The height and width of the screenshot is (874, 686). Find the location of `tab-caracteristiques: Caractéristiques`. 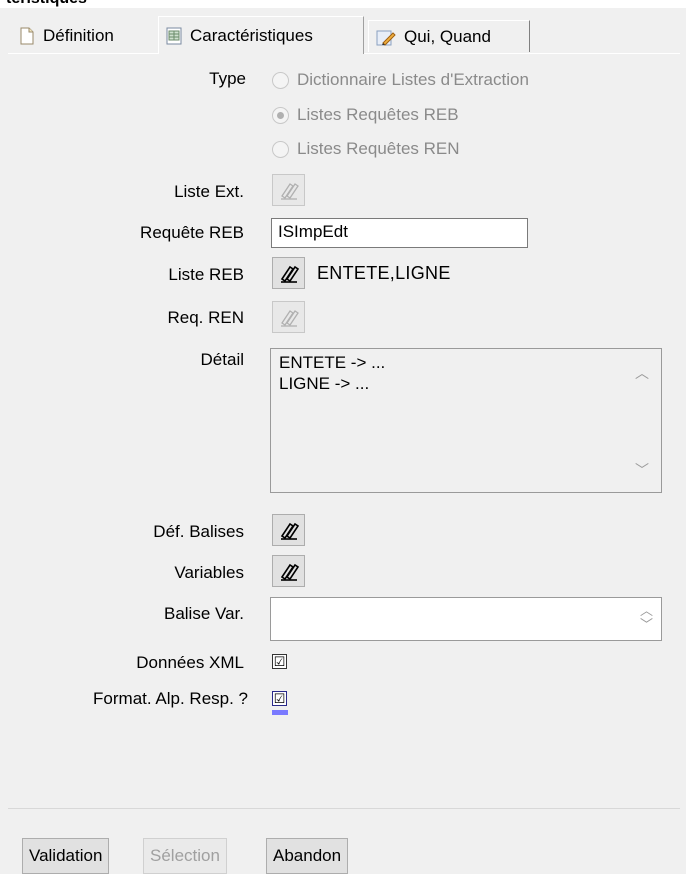

tab-caracteristiques: Caractéristiques is located at coordinates (261, 35).